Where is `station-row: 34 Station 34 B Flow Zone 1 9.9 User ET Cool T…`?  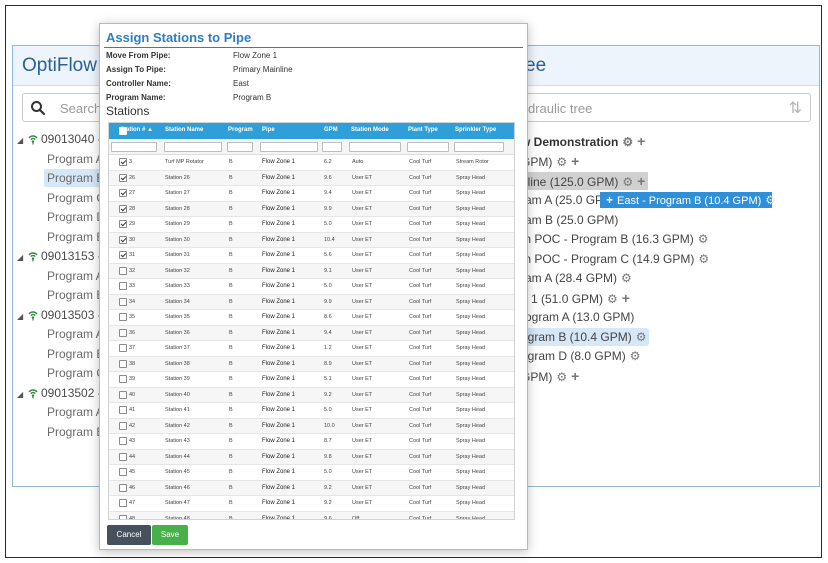 station-row: 34 Station 34 B Flow Zone 1 9.9 User ET Cool T… is located at coordinates (311, 302).